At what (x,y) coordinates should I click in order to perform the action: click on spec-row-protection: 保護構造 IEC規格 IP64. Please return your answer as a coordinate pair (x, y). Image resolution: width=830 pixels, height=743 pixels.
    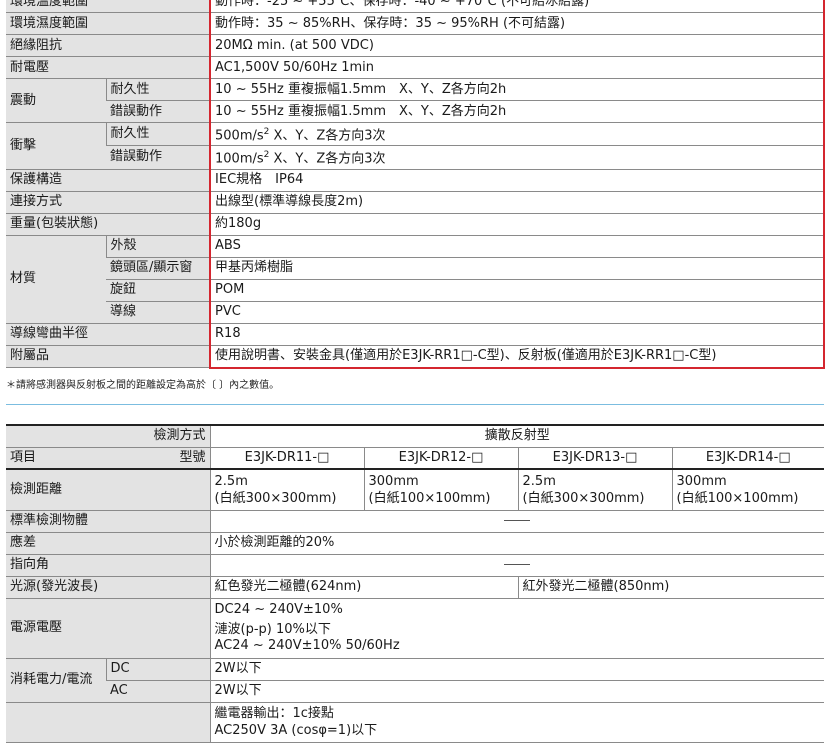
    Looking at the image, I should click on (416, 180).